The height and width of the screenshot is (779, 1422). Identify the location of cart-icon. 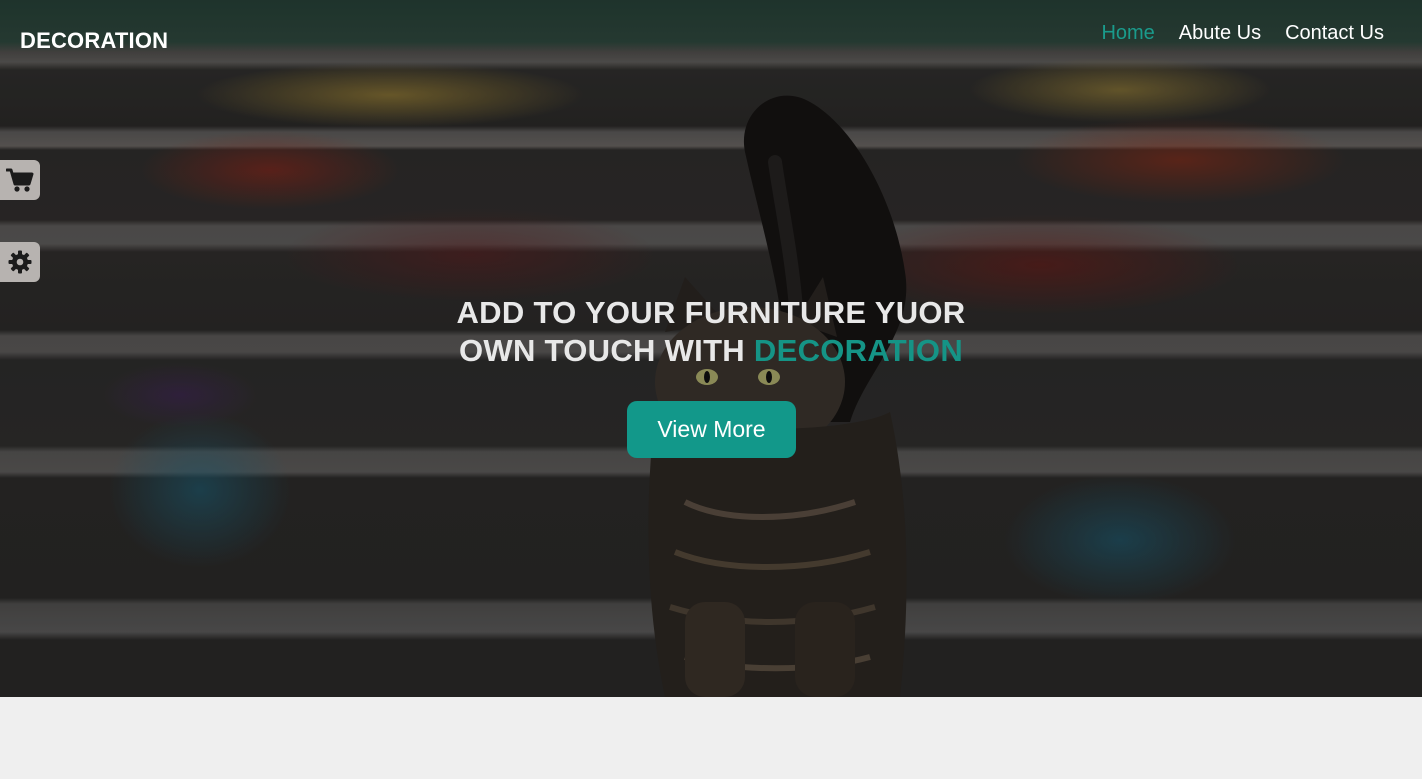
(20, 180).